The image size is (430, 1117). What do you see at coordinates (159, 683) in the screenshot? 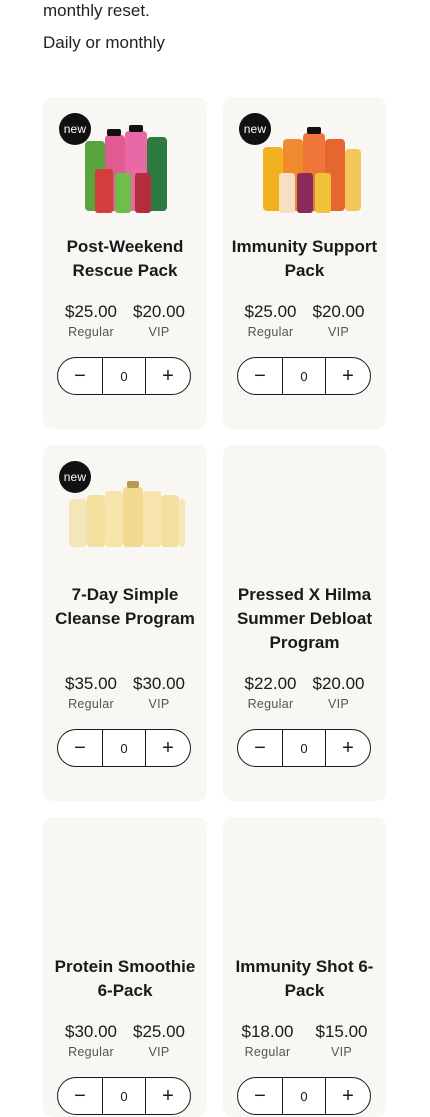
I see `vip-price: $30.00` at bounding box center [159, 683].